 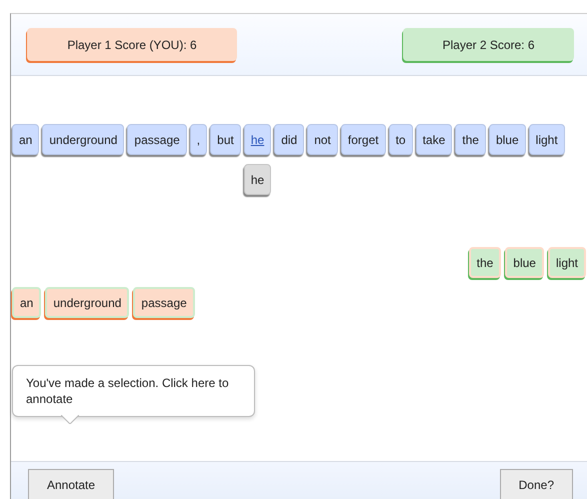 I want to click on phrase-tile: passage, so click(x=164, y=302).